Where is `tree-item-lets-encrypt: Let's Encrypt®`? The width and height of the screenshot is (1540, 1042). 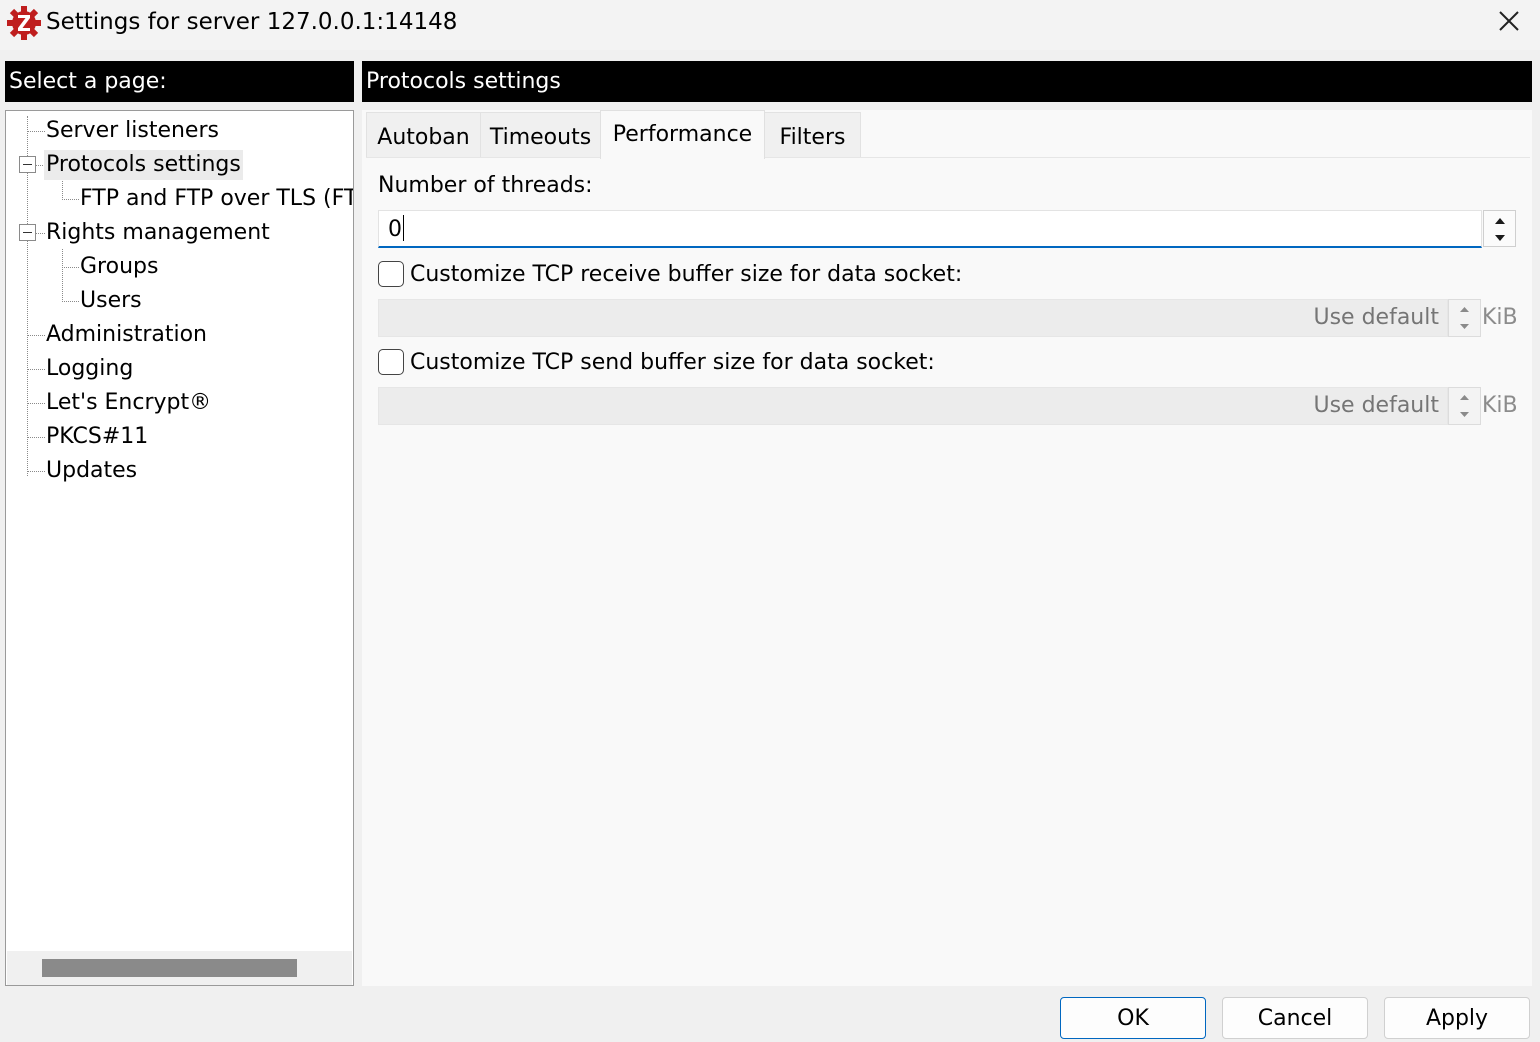 tree-item-lets-encrypt: Let's Encrypt® is located at coordinates (128, 403).